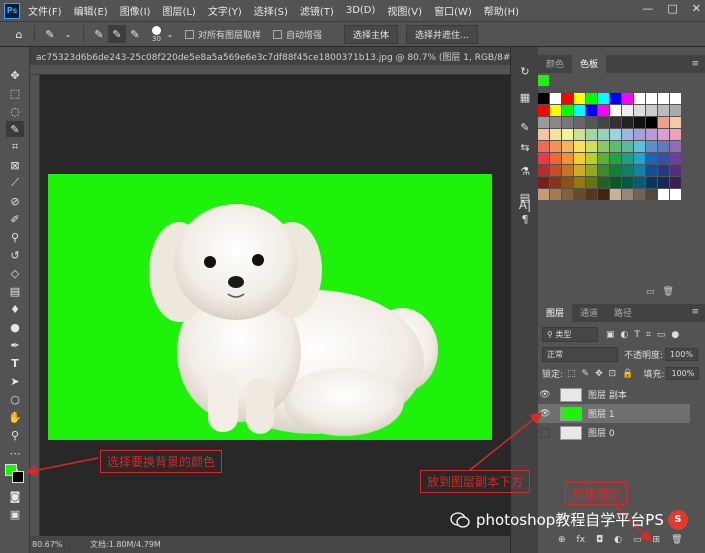 This screenshot has height=553, width=705. What do you see at coordinates (15, 183) in the screenshot?
I see `eyedropper-tool-icon: ⟋` at bounding box center [15, 183].